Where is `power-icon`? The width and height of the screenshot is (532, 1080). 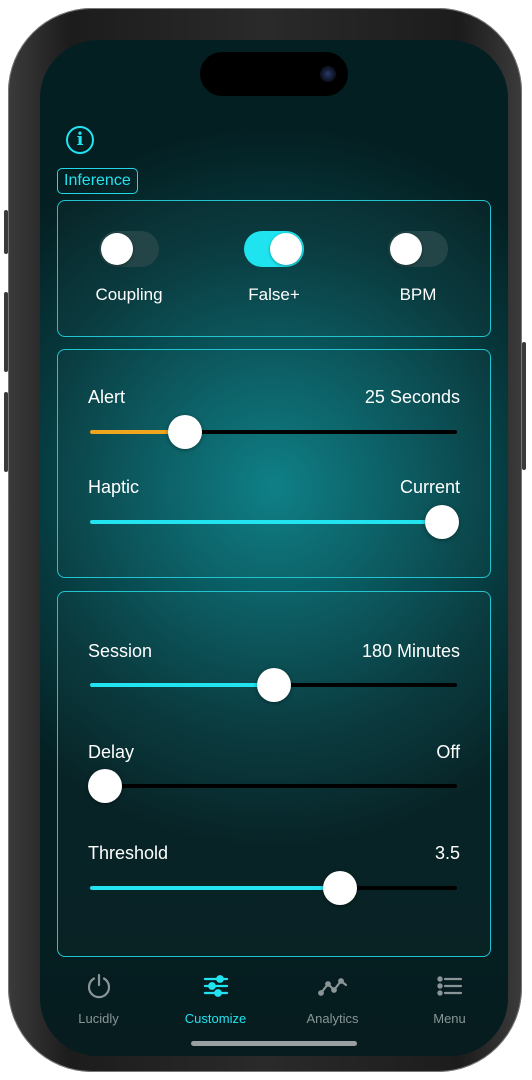 power-icon is located at coordinates (99, 986).